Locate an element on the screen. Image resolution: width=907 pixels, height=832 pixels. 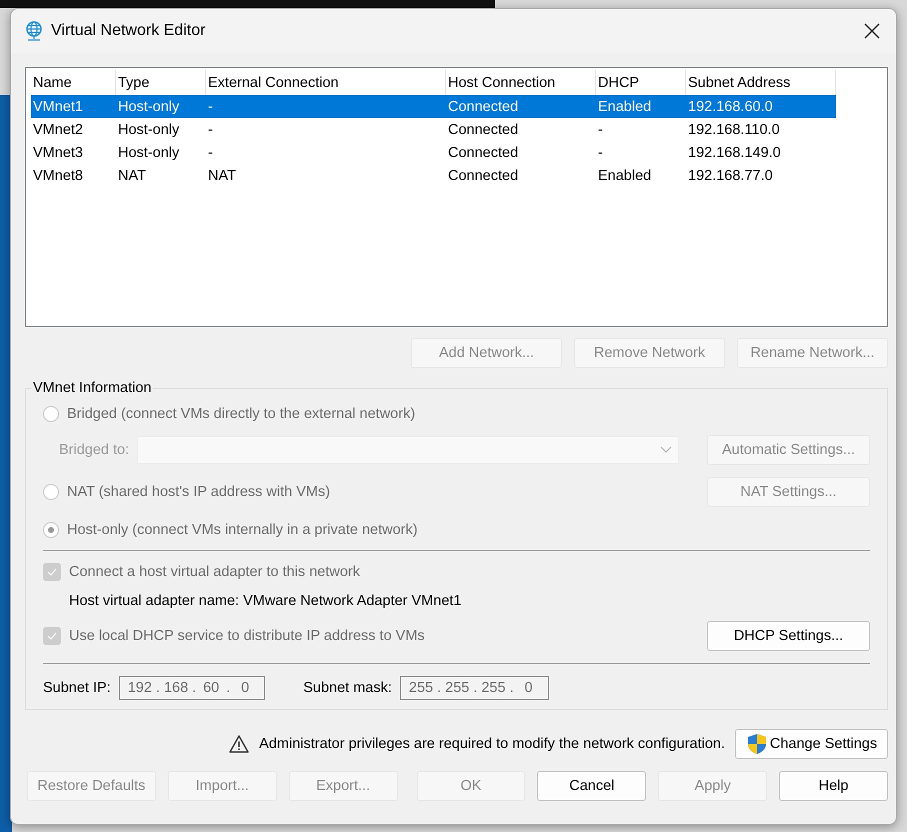
radio-label: Host-only (connect VMs internally in a private network) is located at coordinates (242, 530).